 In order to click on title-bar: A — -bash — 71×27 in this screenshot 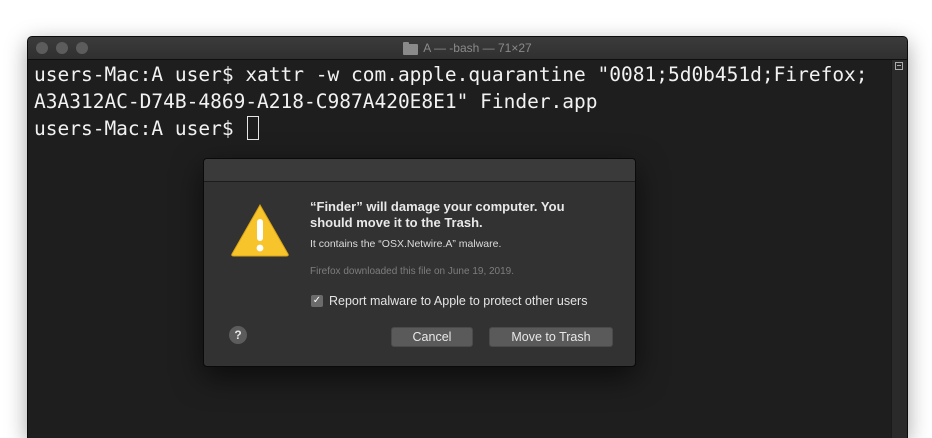, I will do `click(467, 48)`.